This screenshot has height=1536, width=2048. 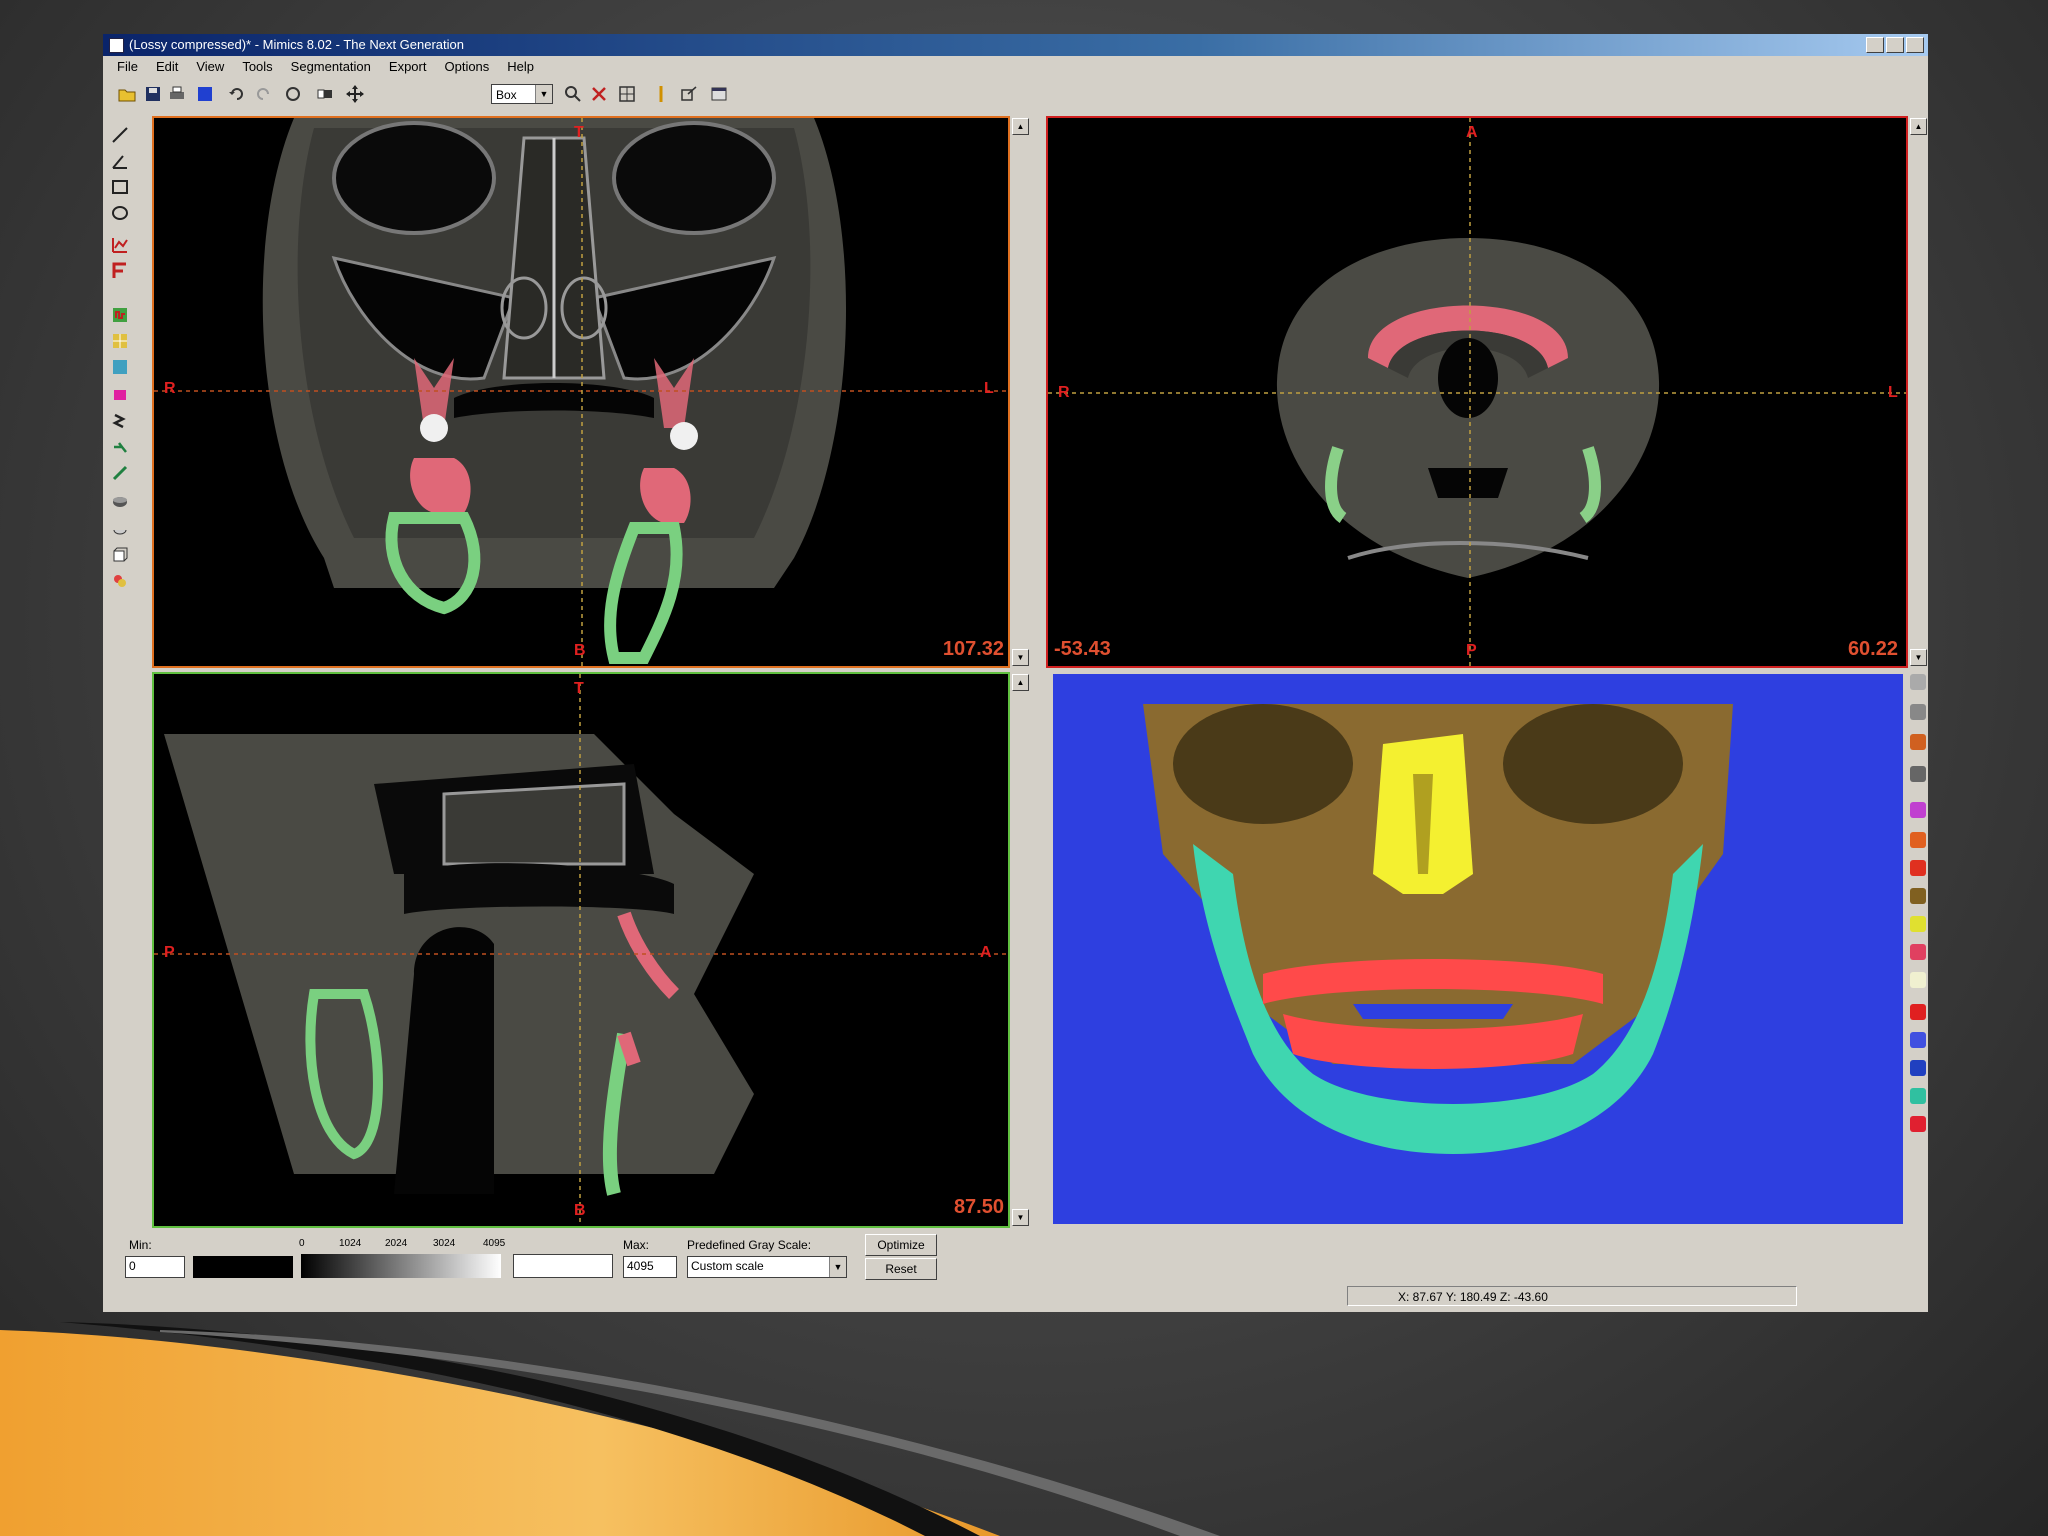 What do you see at coordinates (120, 187) in the screenshot?
I see `rectangle-icon` at bounding box center [120, 187].